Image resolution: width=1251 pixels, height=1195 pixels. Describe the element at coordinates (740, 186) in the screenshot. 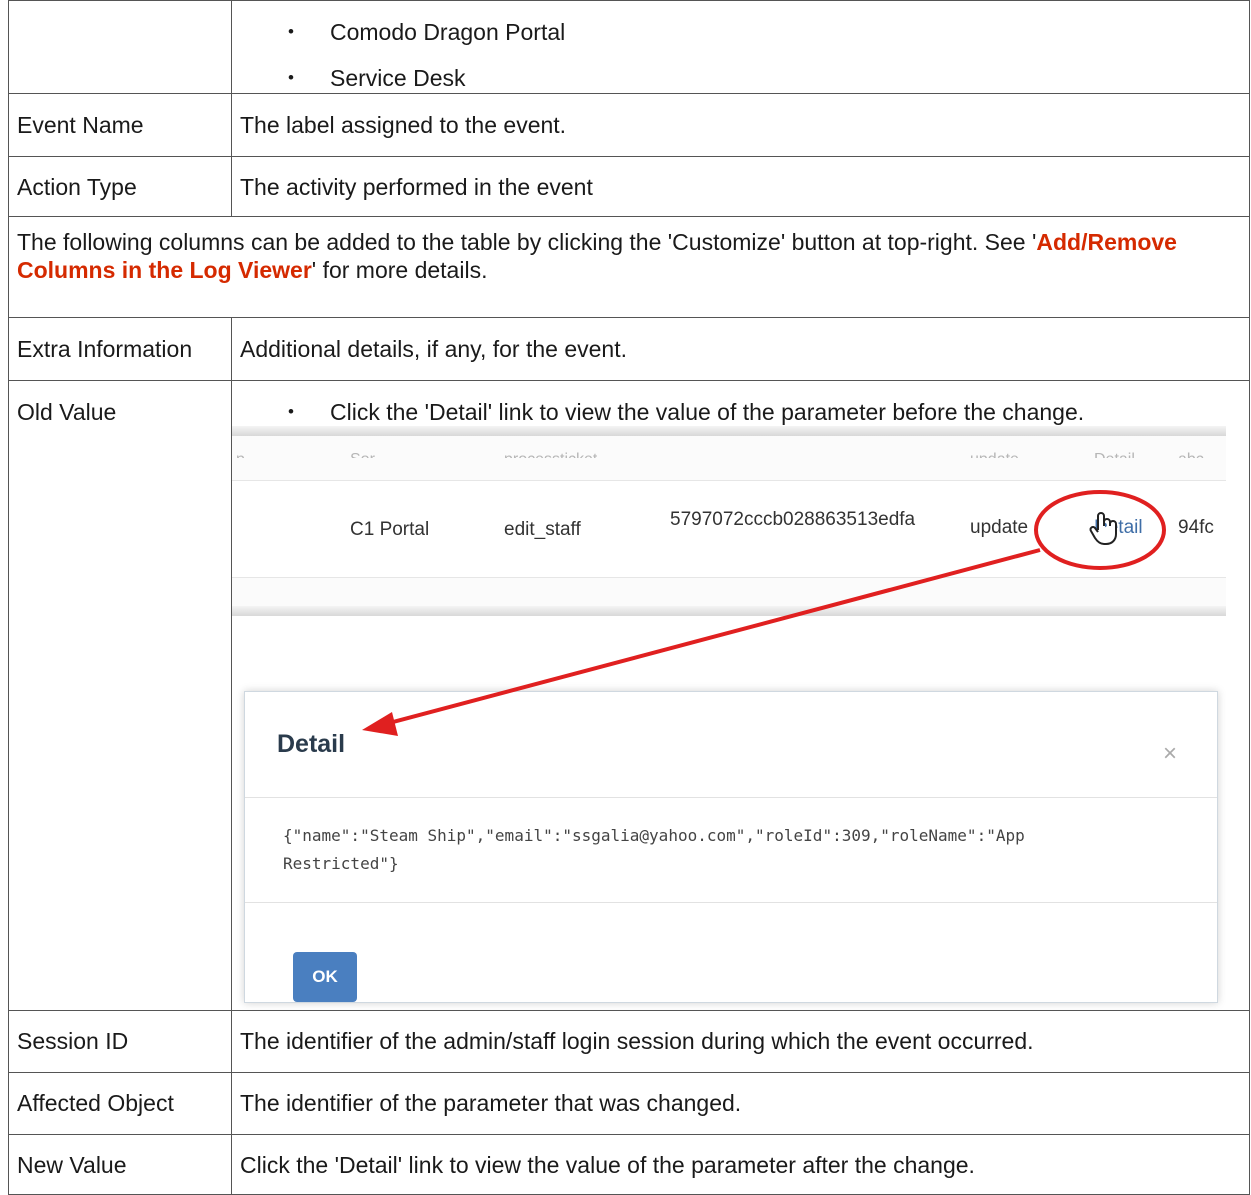

I see `row-description: The activity performed in the event` at that location.